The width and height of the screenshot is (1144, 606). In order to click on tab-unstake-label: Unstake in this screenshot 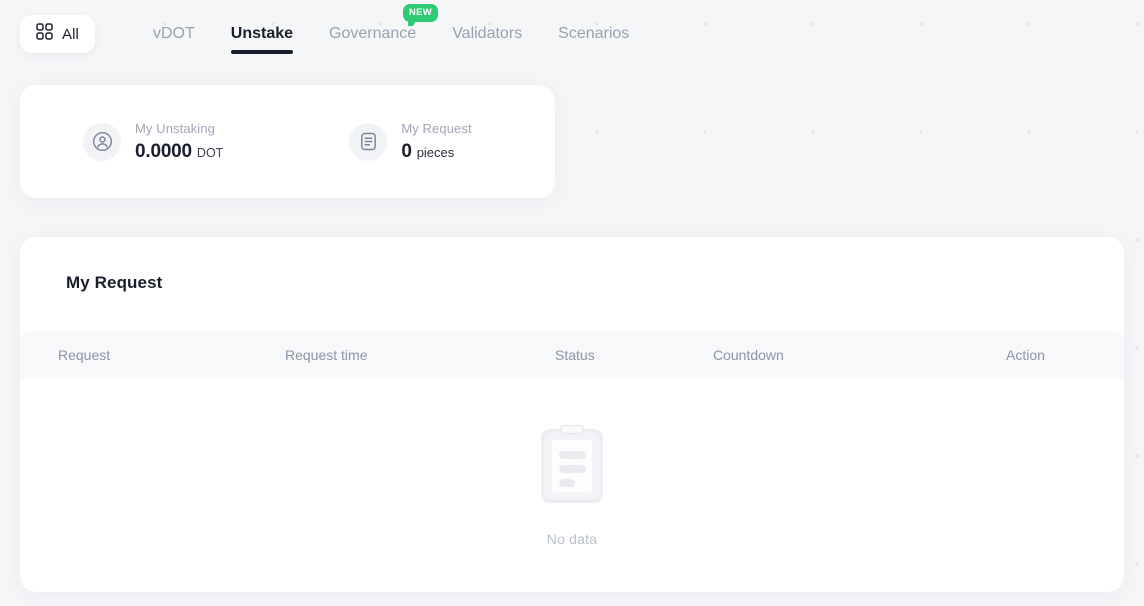, I will do `click(262, 33)`.